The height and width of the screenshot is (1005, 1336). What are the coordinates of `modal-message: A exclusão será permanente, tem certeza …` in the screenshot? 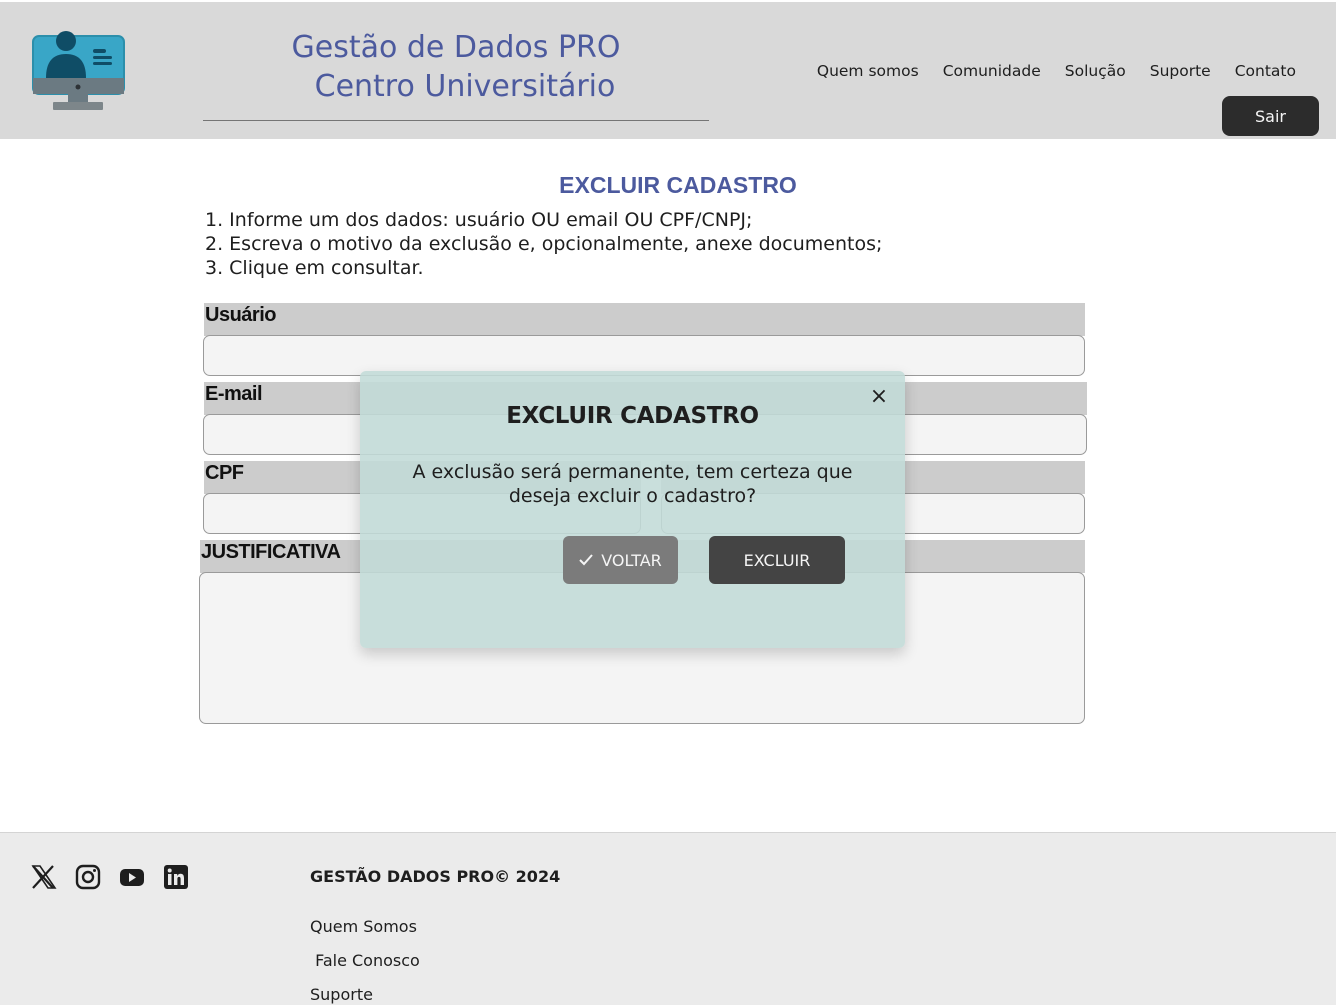 It's located at (632, 484).